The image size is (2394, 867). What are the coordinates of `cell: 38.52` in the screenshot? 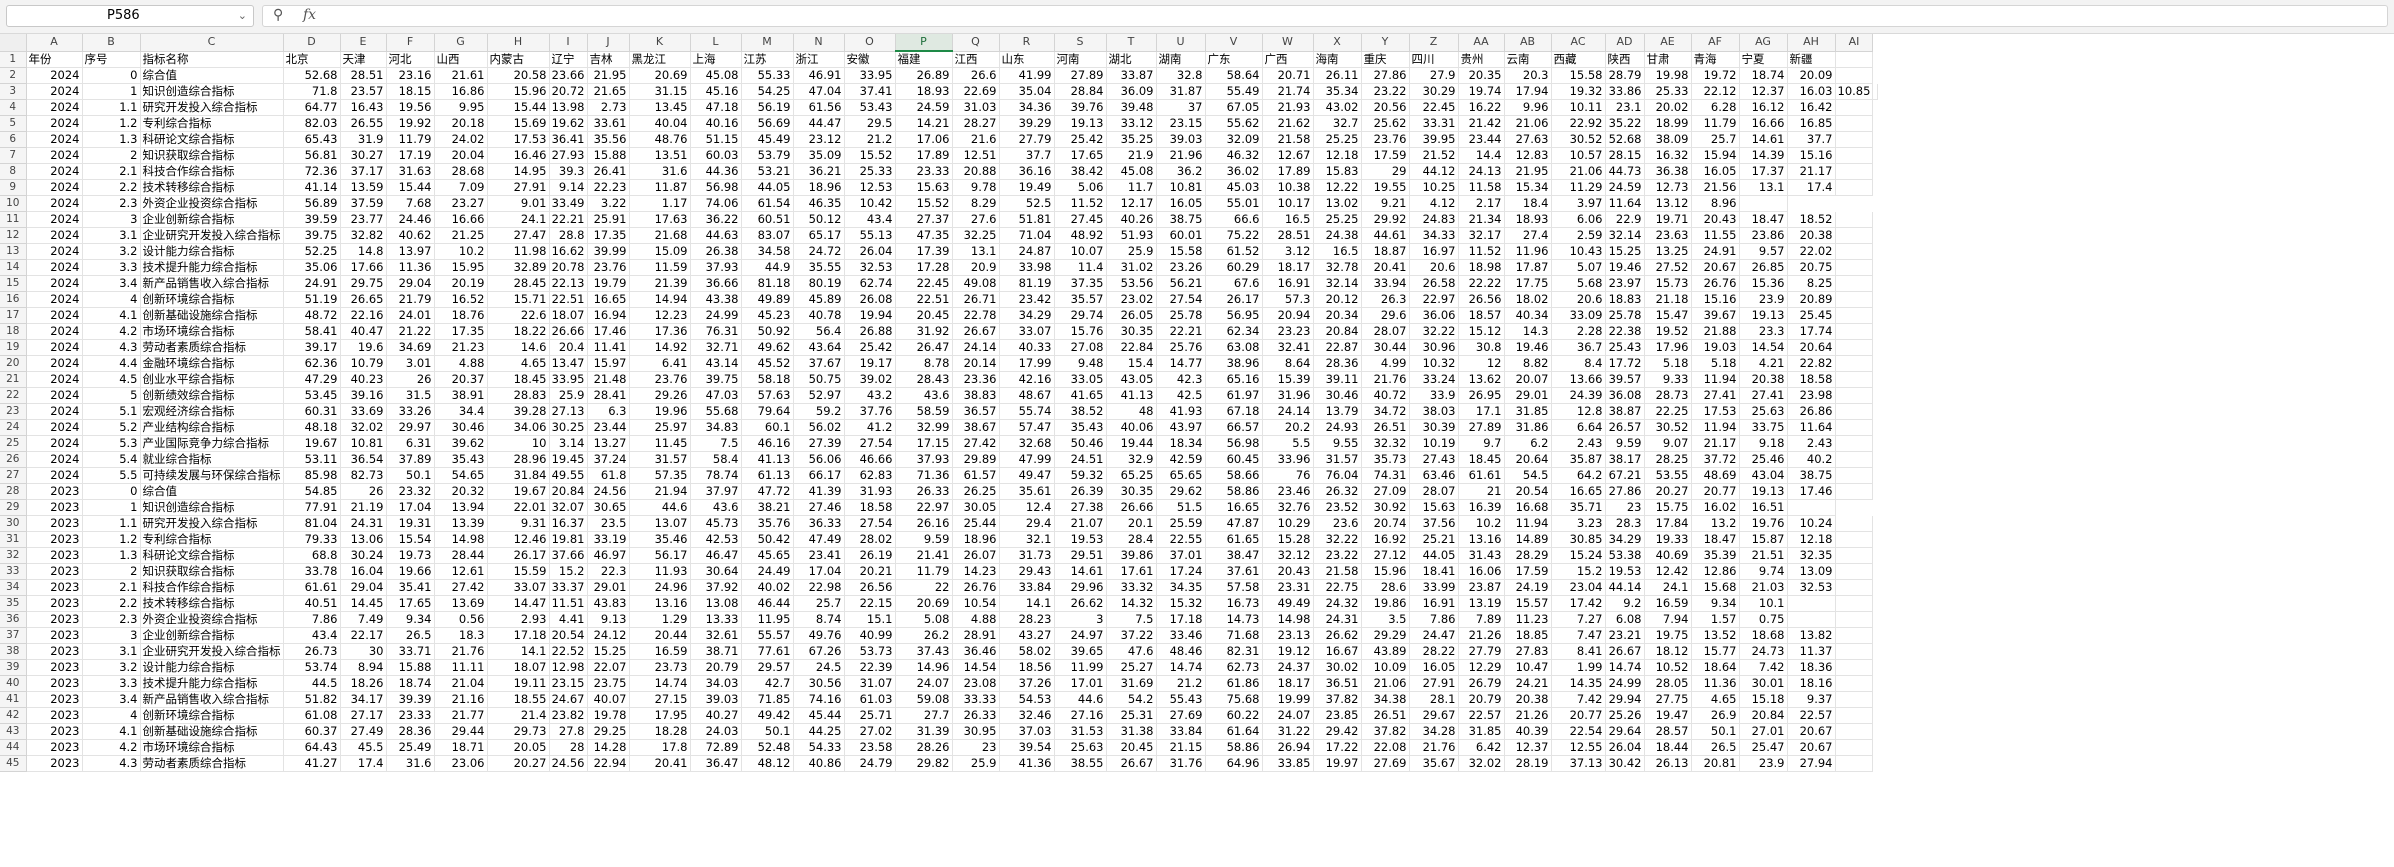 It's located at (1080, 411).